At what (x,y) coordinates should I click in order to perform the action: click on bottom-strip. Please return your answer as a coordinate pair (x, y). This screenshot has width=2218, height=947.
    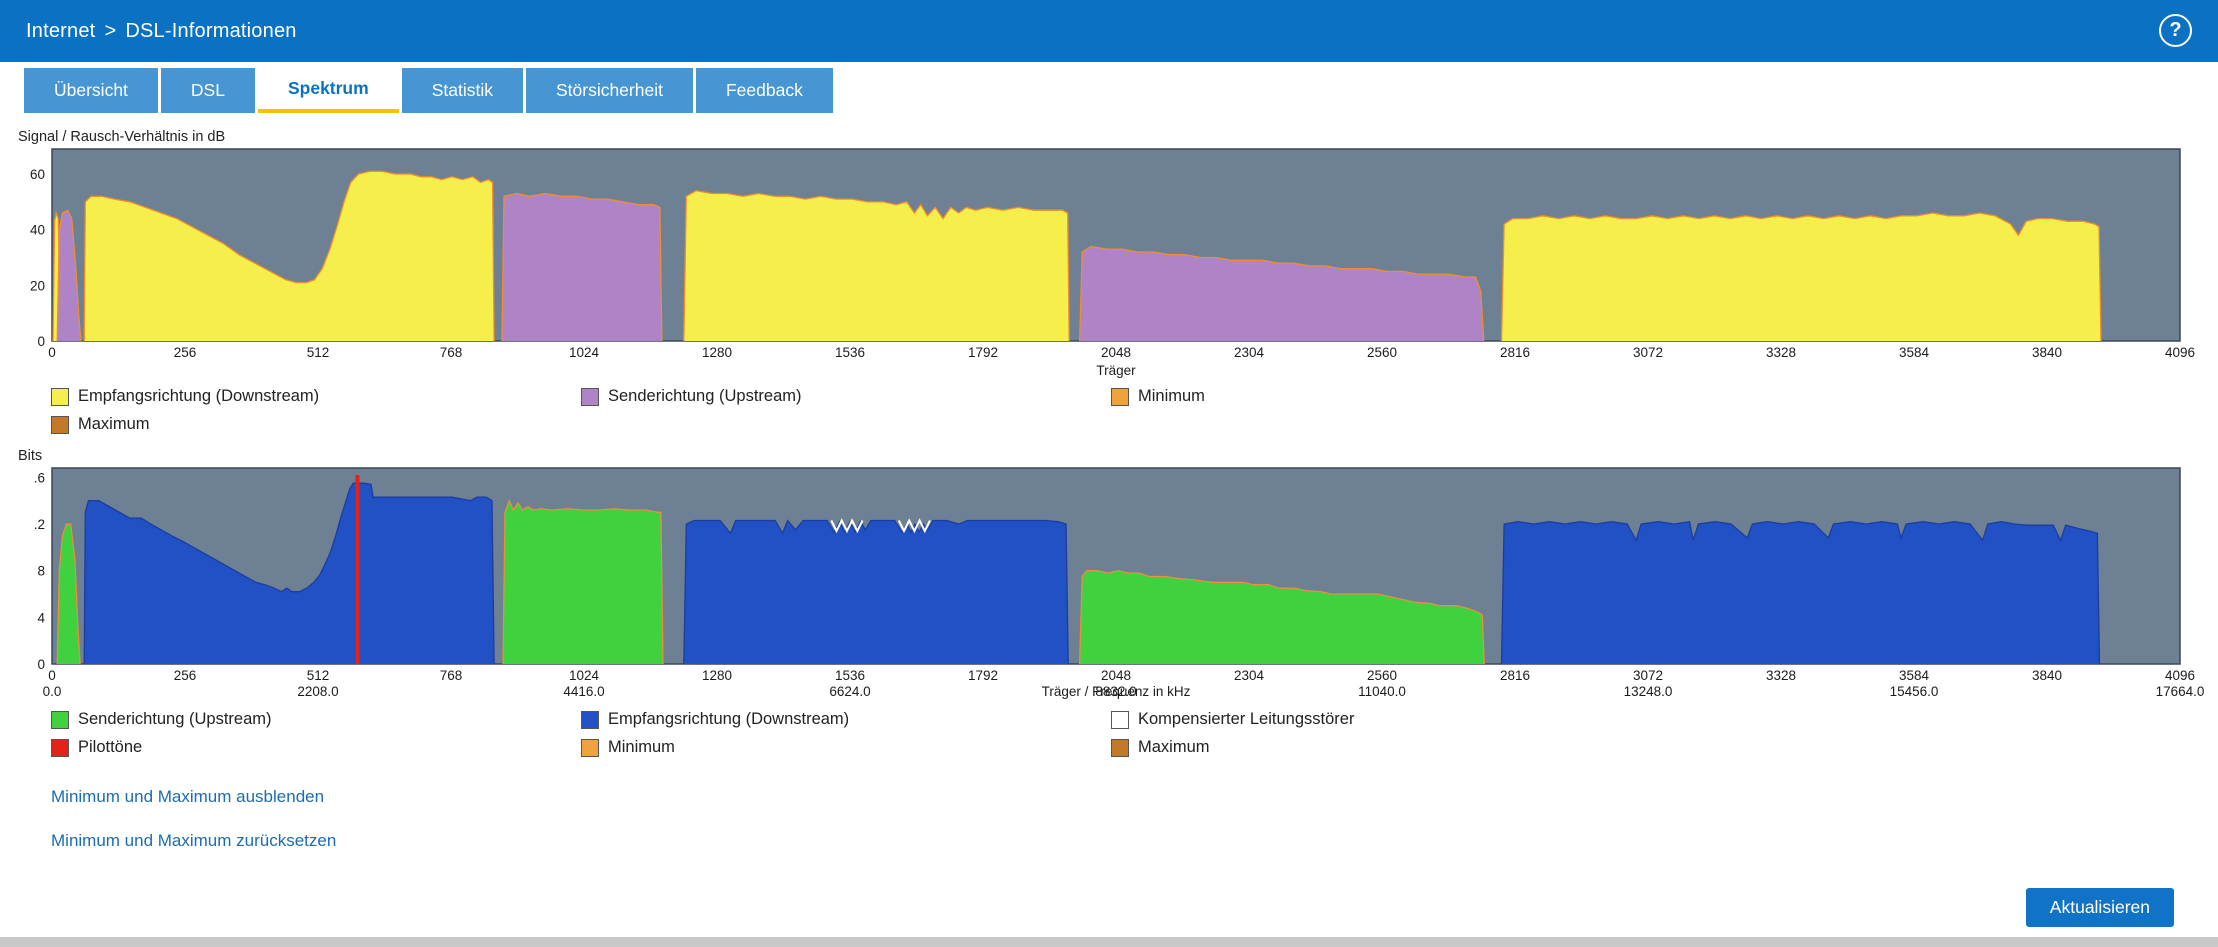
    Looking at the image, I should click on (1109, 942).